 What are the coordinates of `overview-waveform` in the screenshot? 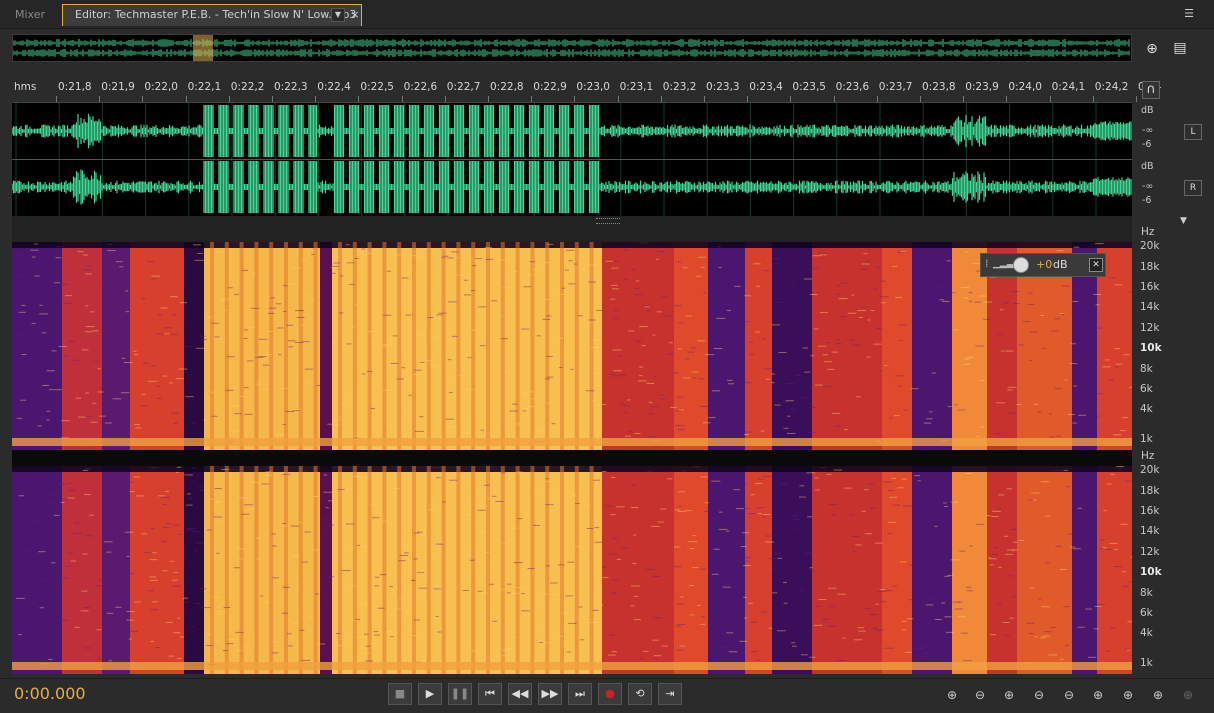 It's located at (572, 48).